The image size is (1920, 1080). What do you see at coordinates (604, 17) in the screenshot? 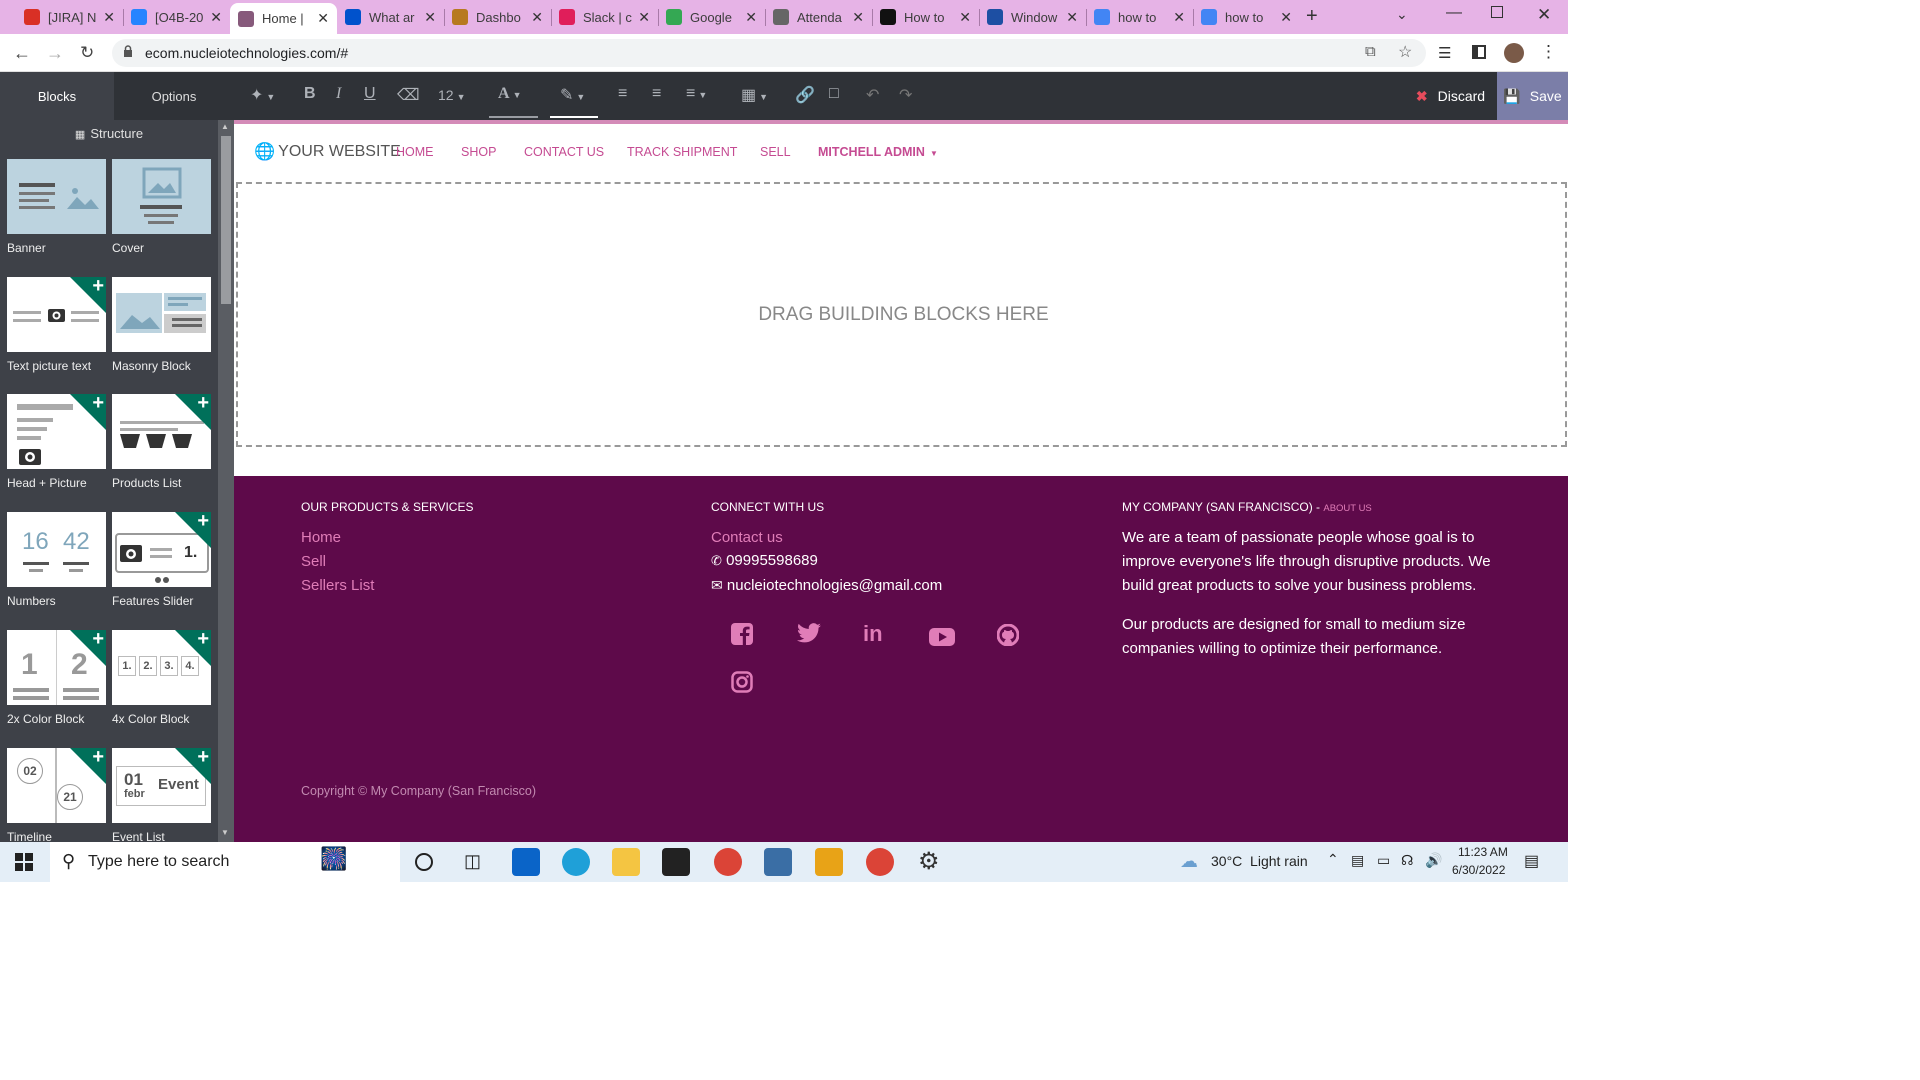
I see `browser-tab: Slack | c ✕` at bounding box center [604, 17].